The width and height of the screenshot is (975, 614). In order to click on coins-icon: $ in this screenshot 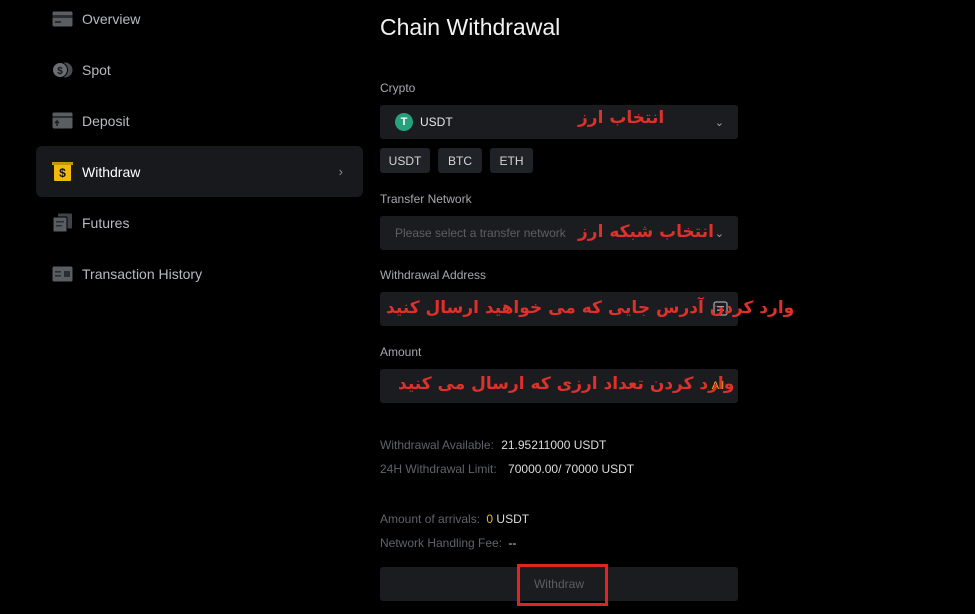, I will do `click(62, 70)`.